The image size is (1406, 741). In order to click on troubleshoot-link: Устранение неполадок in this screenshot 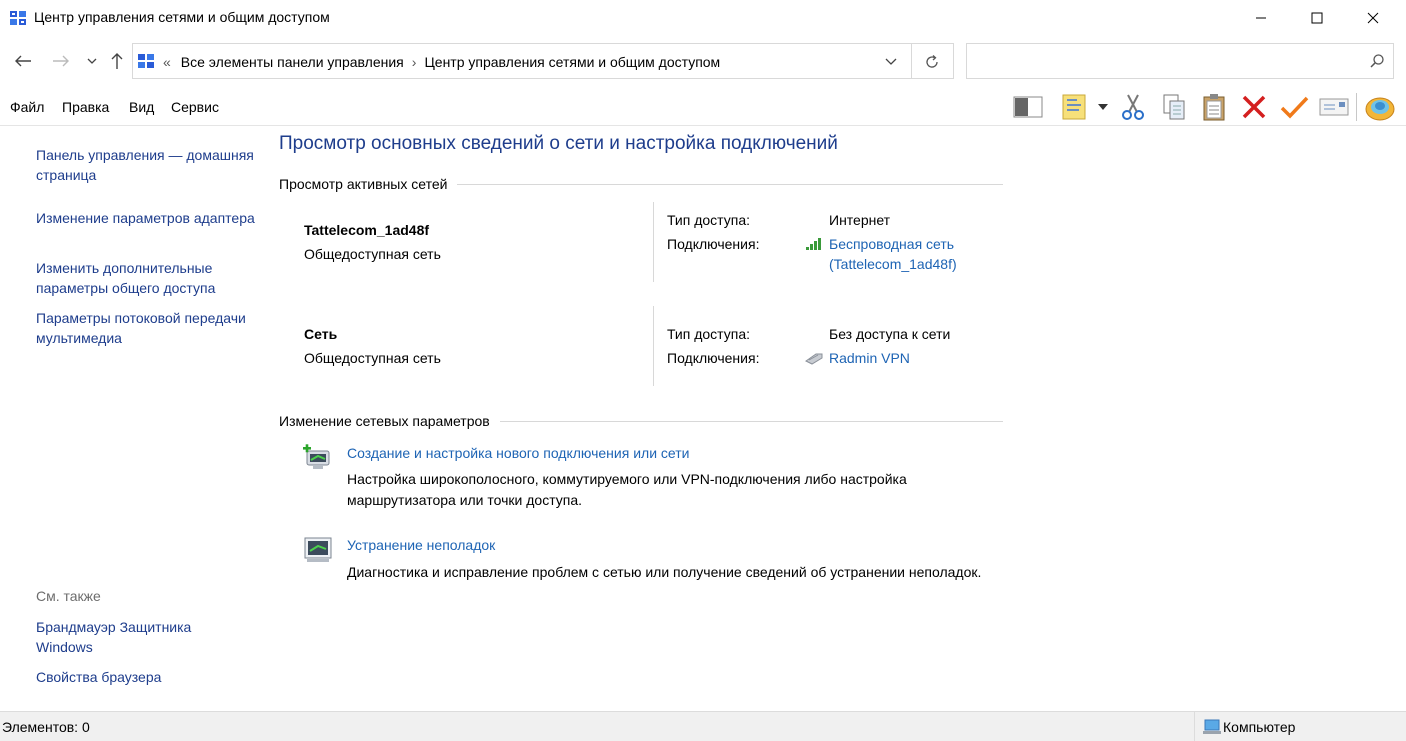, I will do `click(421, 545)`.